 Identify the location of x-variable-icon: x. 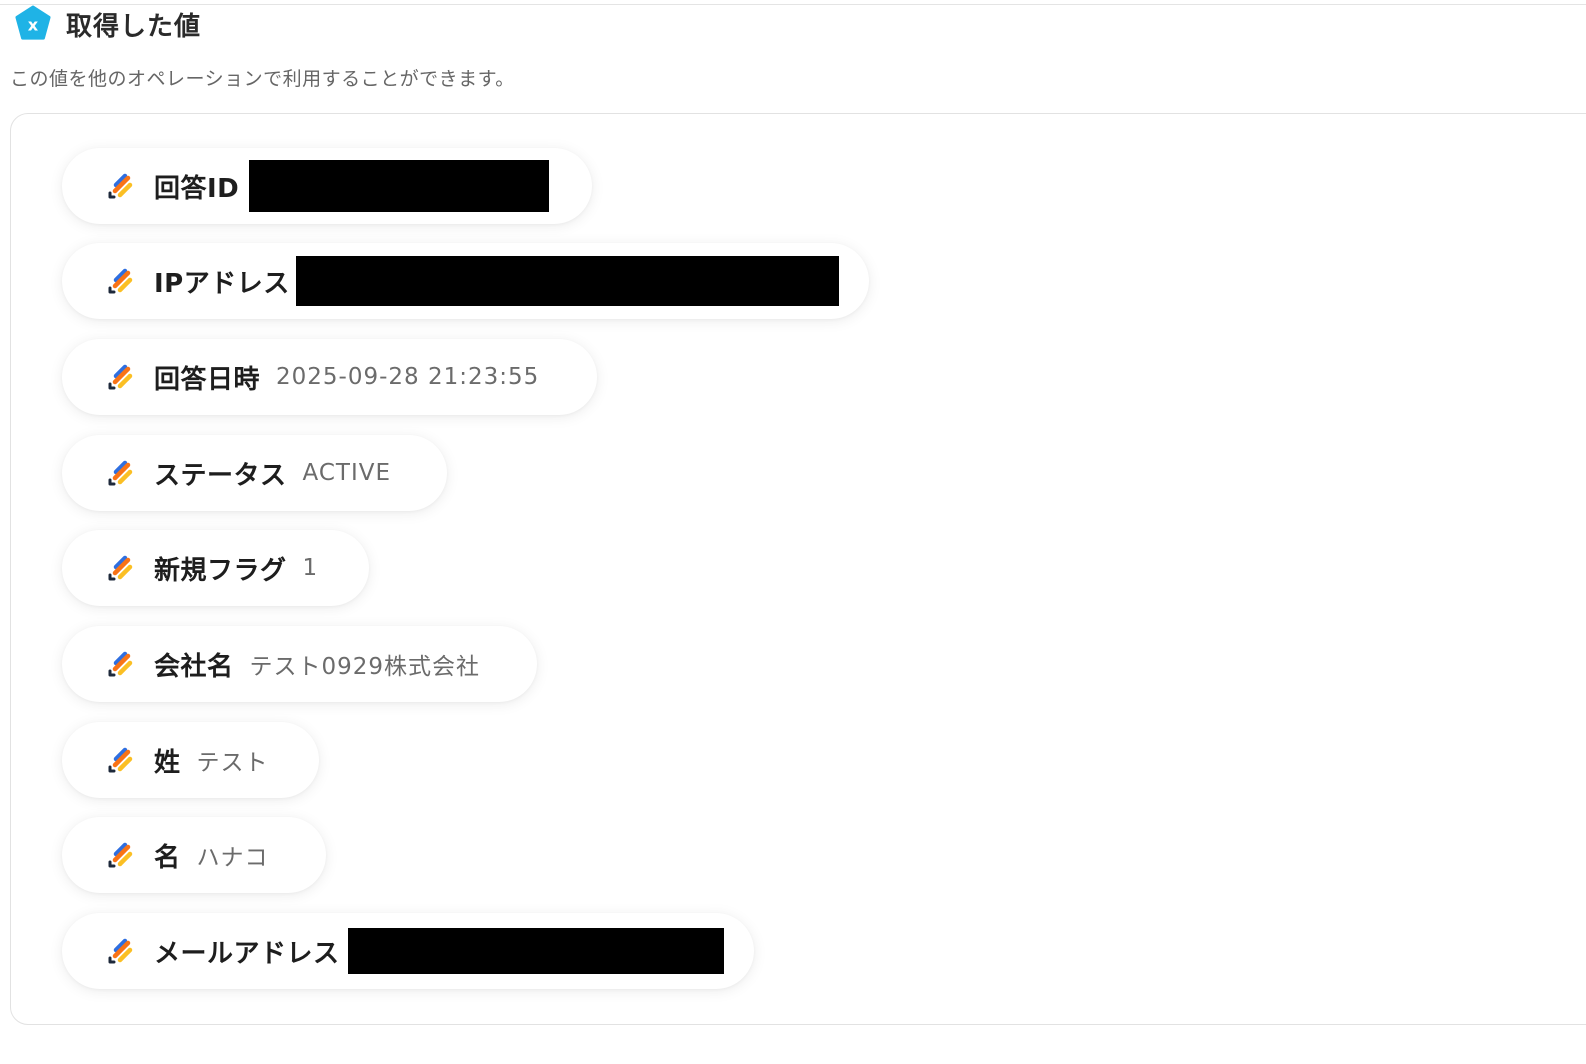
(33, 22).